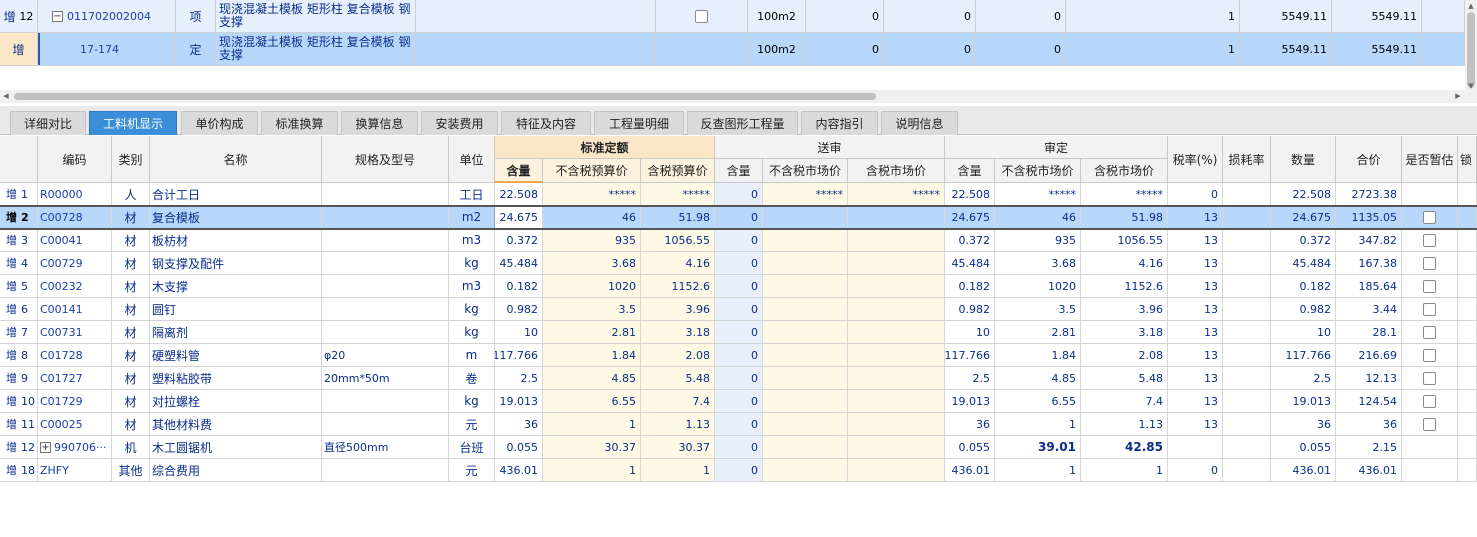  Describe the element at coordinates (592, 263) in the screenshot. I see `cell-sn: 3.68` at that location.